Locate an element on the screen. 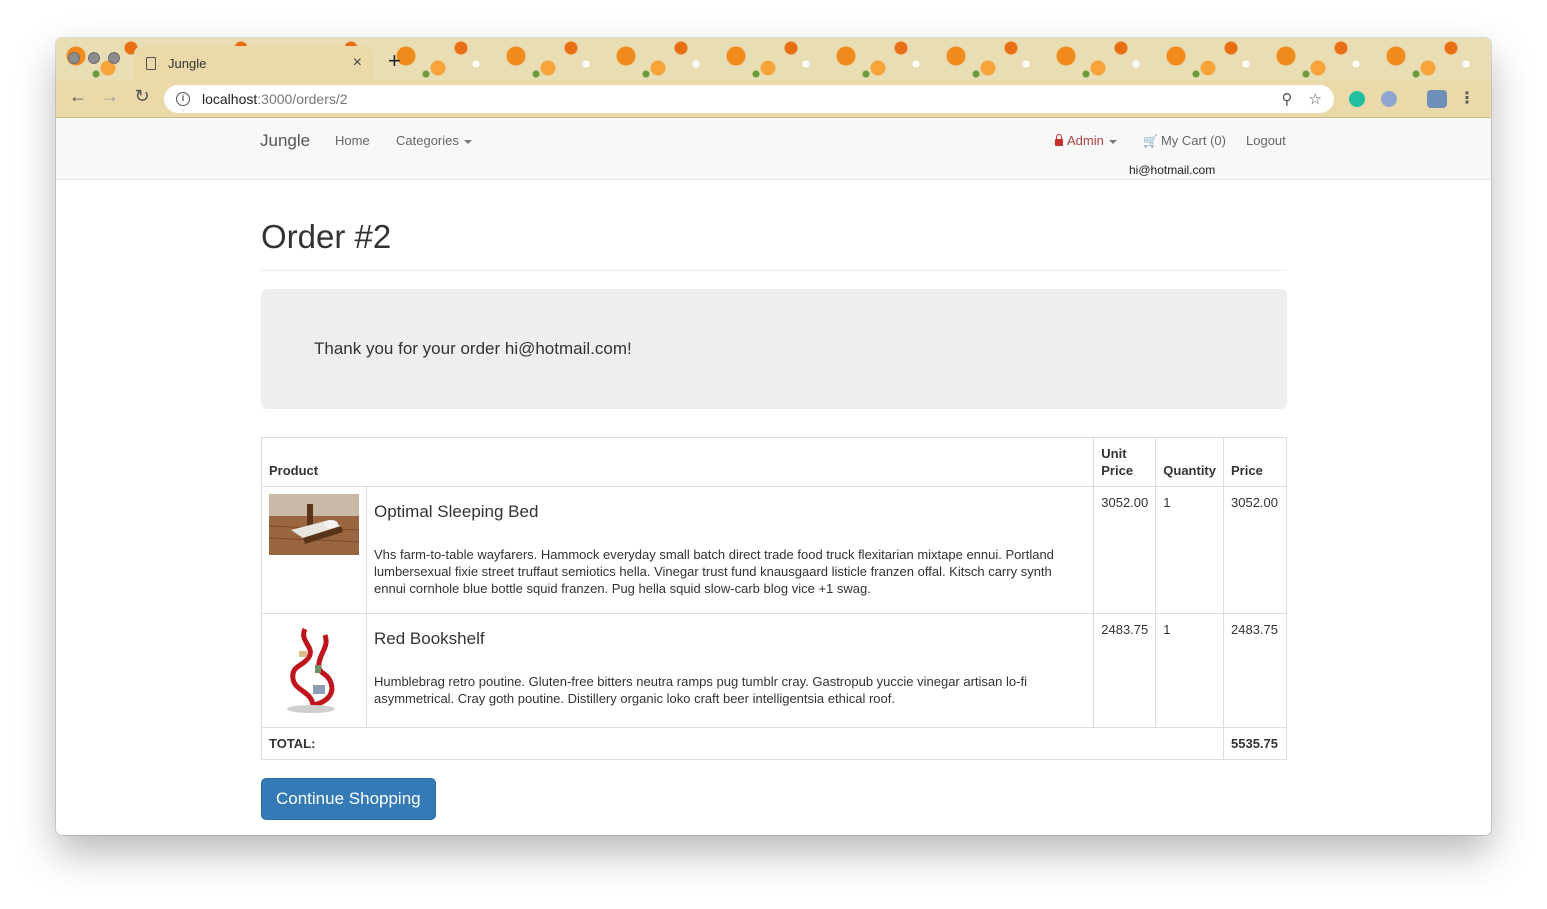 The width and height of the screenshot is (1547, 909). header-product: Product is located at coordinates (677, 462).